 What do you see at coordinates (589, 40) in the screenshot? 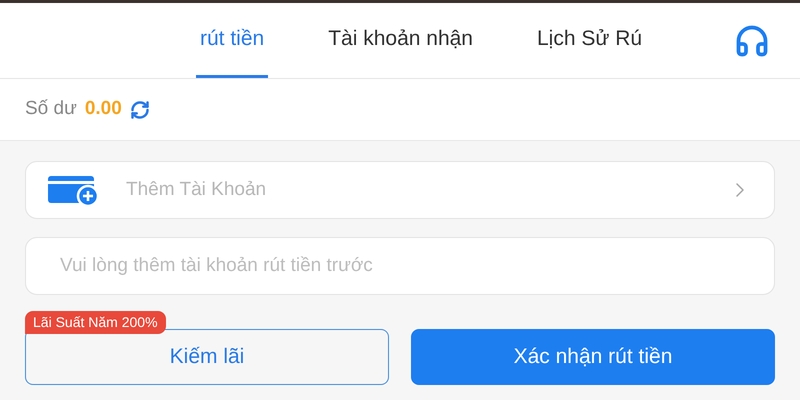
I see `tab: Lịch Sử Rú` at bounding box center [589, 40].